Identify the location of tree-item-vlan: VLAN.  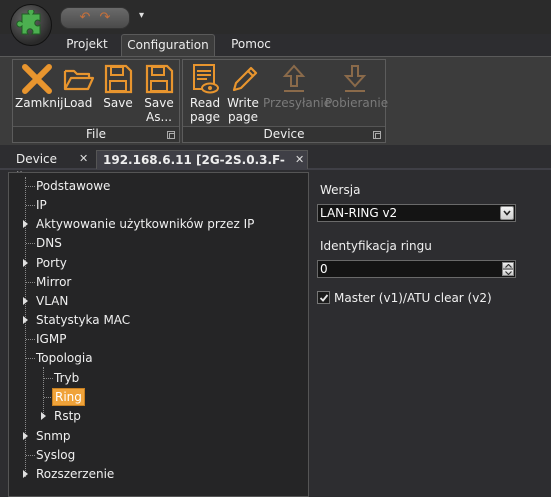
(52, 301).